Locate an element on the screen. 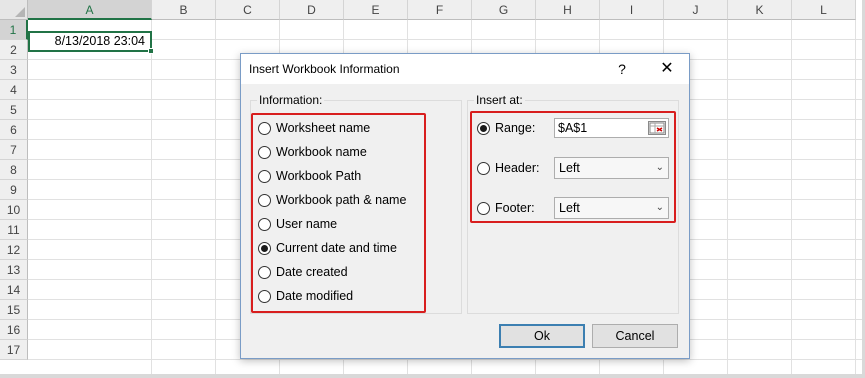 This screenshot has width=865, height=378. help-button: ? is located at coordinates (622, 69).